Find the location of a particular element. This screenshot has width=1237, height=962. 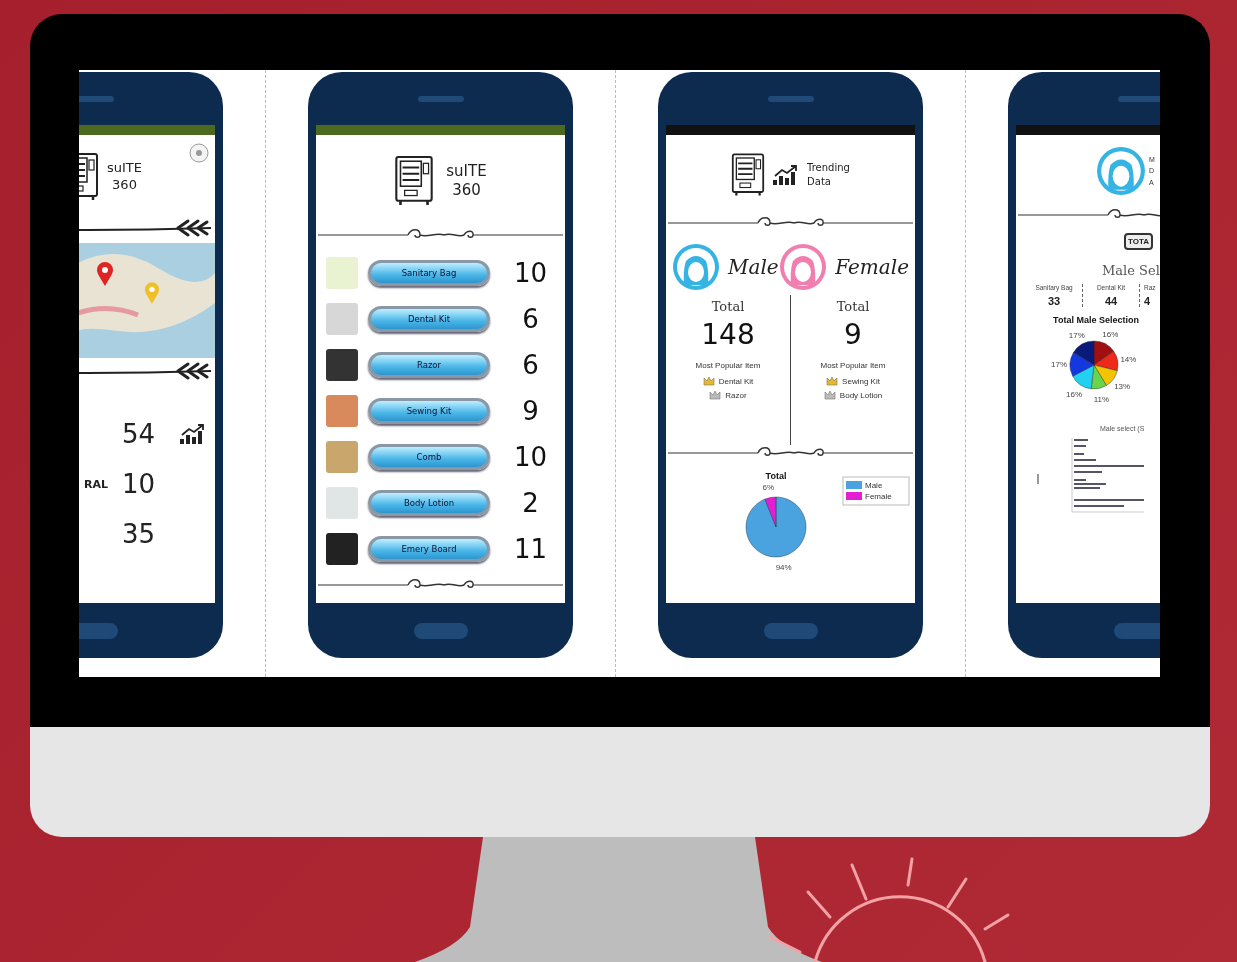

selection-value: 4 is located at coordinates (1147, 301).